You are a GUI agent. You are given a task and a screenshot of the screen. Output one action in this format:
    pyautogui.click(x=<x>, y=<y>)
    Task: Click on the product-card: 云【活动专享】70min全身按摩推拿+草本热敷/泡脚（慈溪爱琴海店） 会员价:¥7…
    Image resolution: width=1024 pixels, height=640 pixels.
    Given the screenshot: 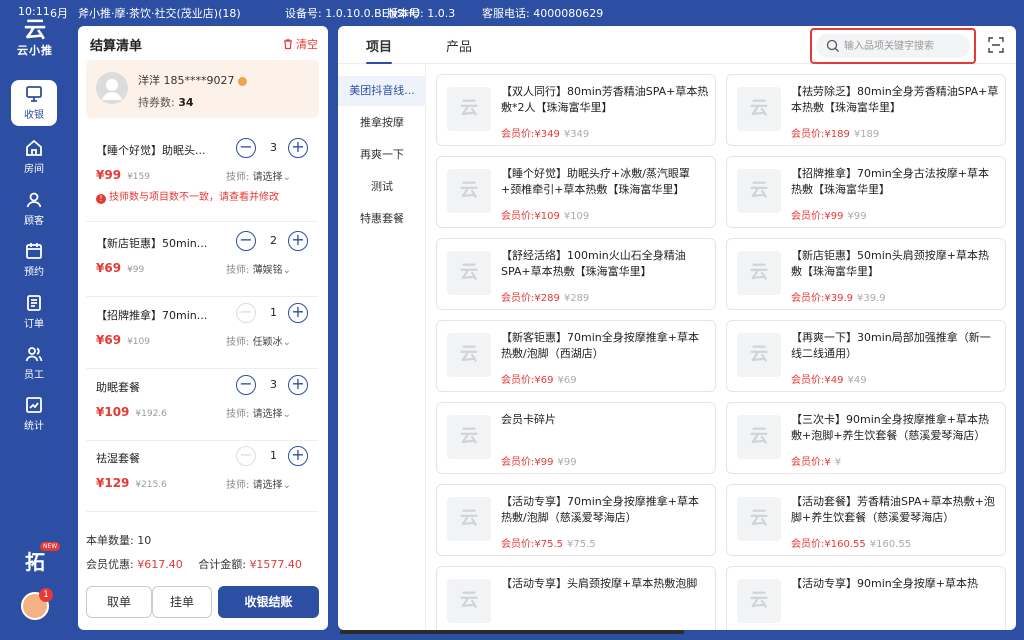 What is the action you would take?
    pyautogui.click(x=576, y=520)
    